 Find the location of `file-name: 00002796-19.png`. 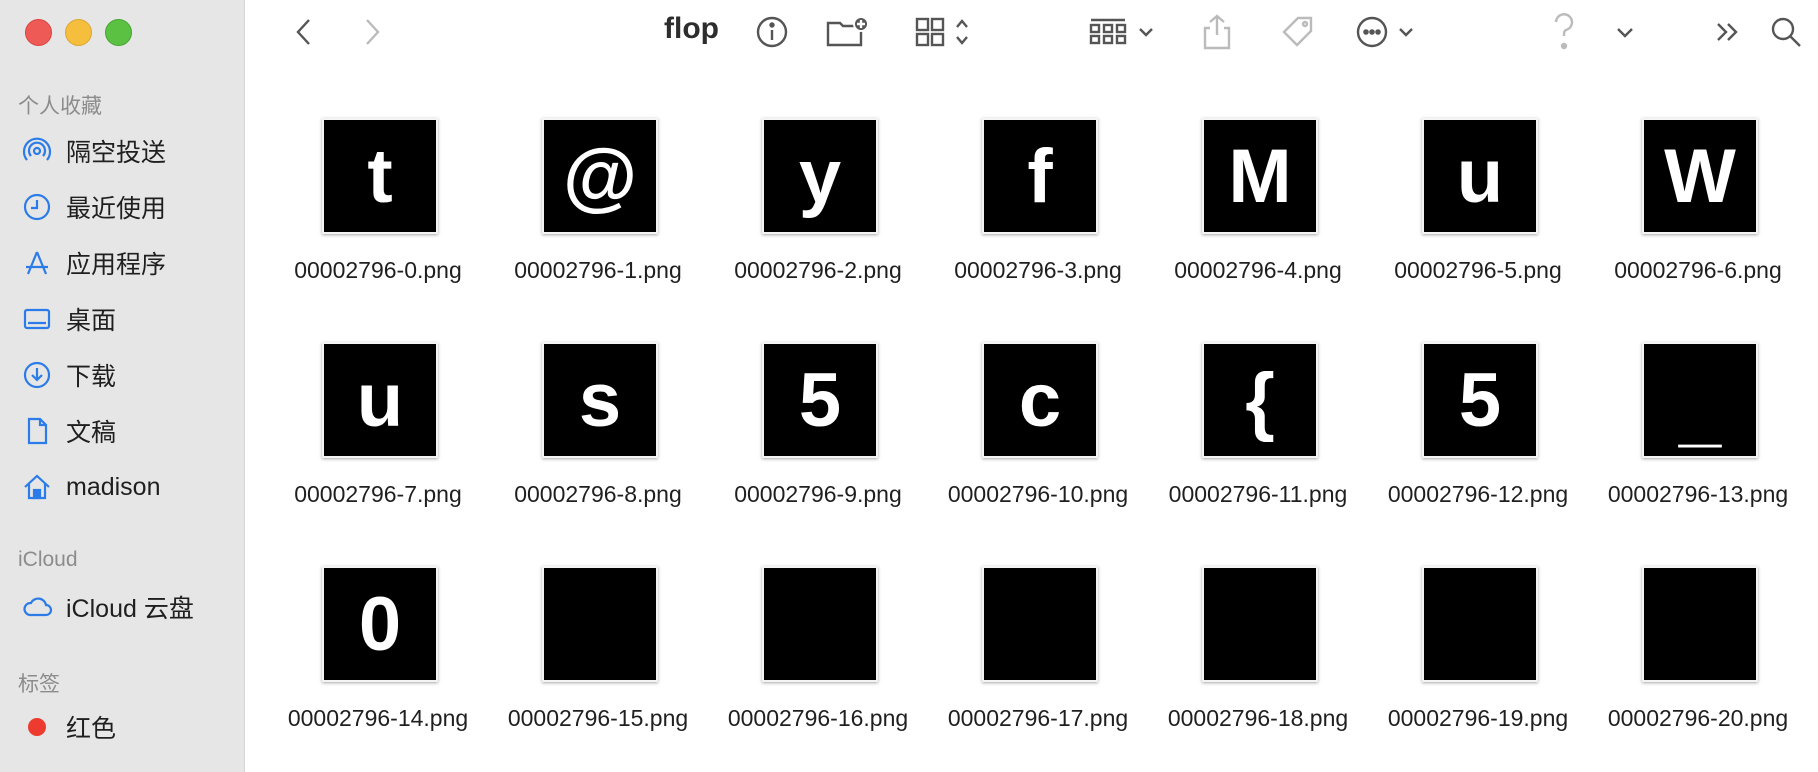

file-name: 00002796-19.png is located at coordinates (1478, 718).